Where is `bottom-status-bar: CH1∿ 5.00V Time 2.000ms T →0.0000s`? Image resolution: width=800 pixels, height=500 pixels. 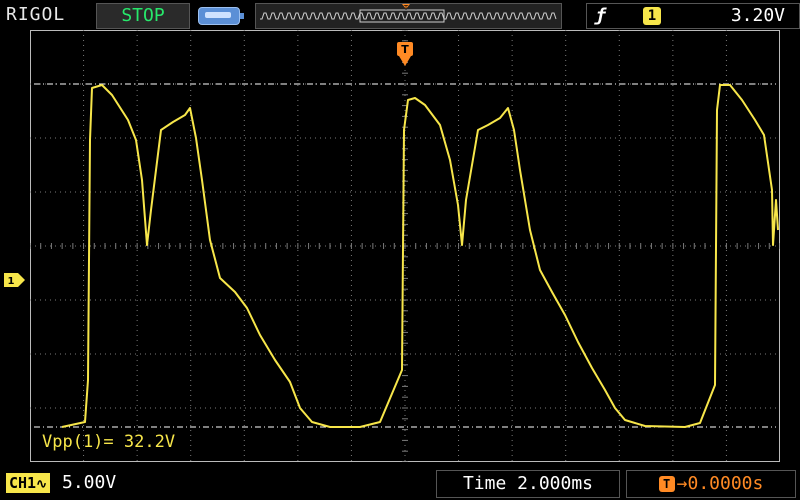 bottom-status-bar: CH1∿ 5.00V Time 2.000ms T →0.0000s is located at coordinates (400, 484).